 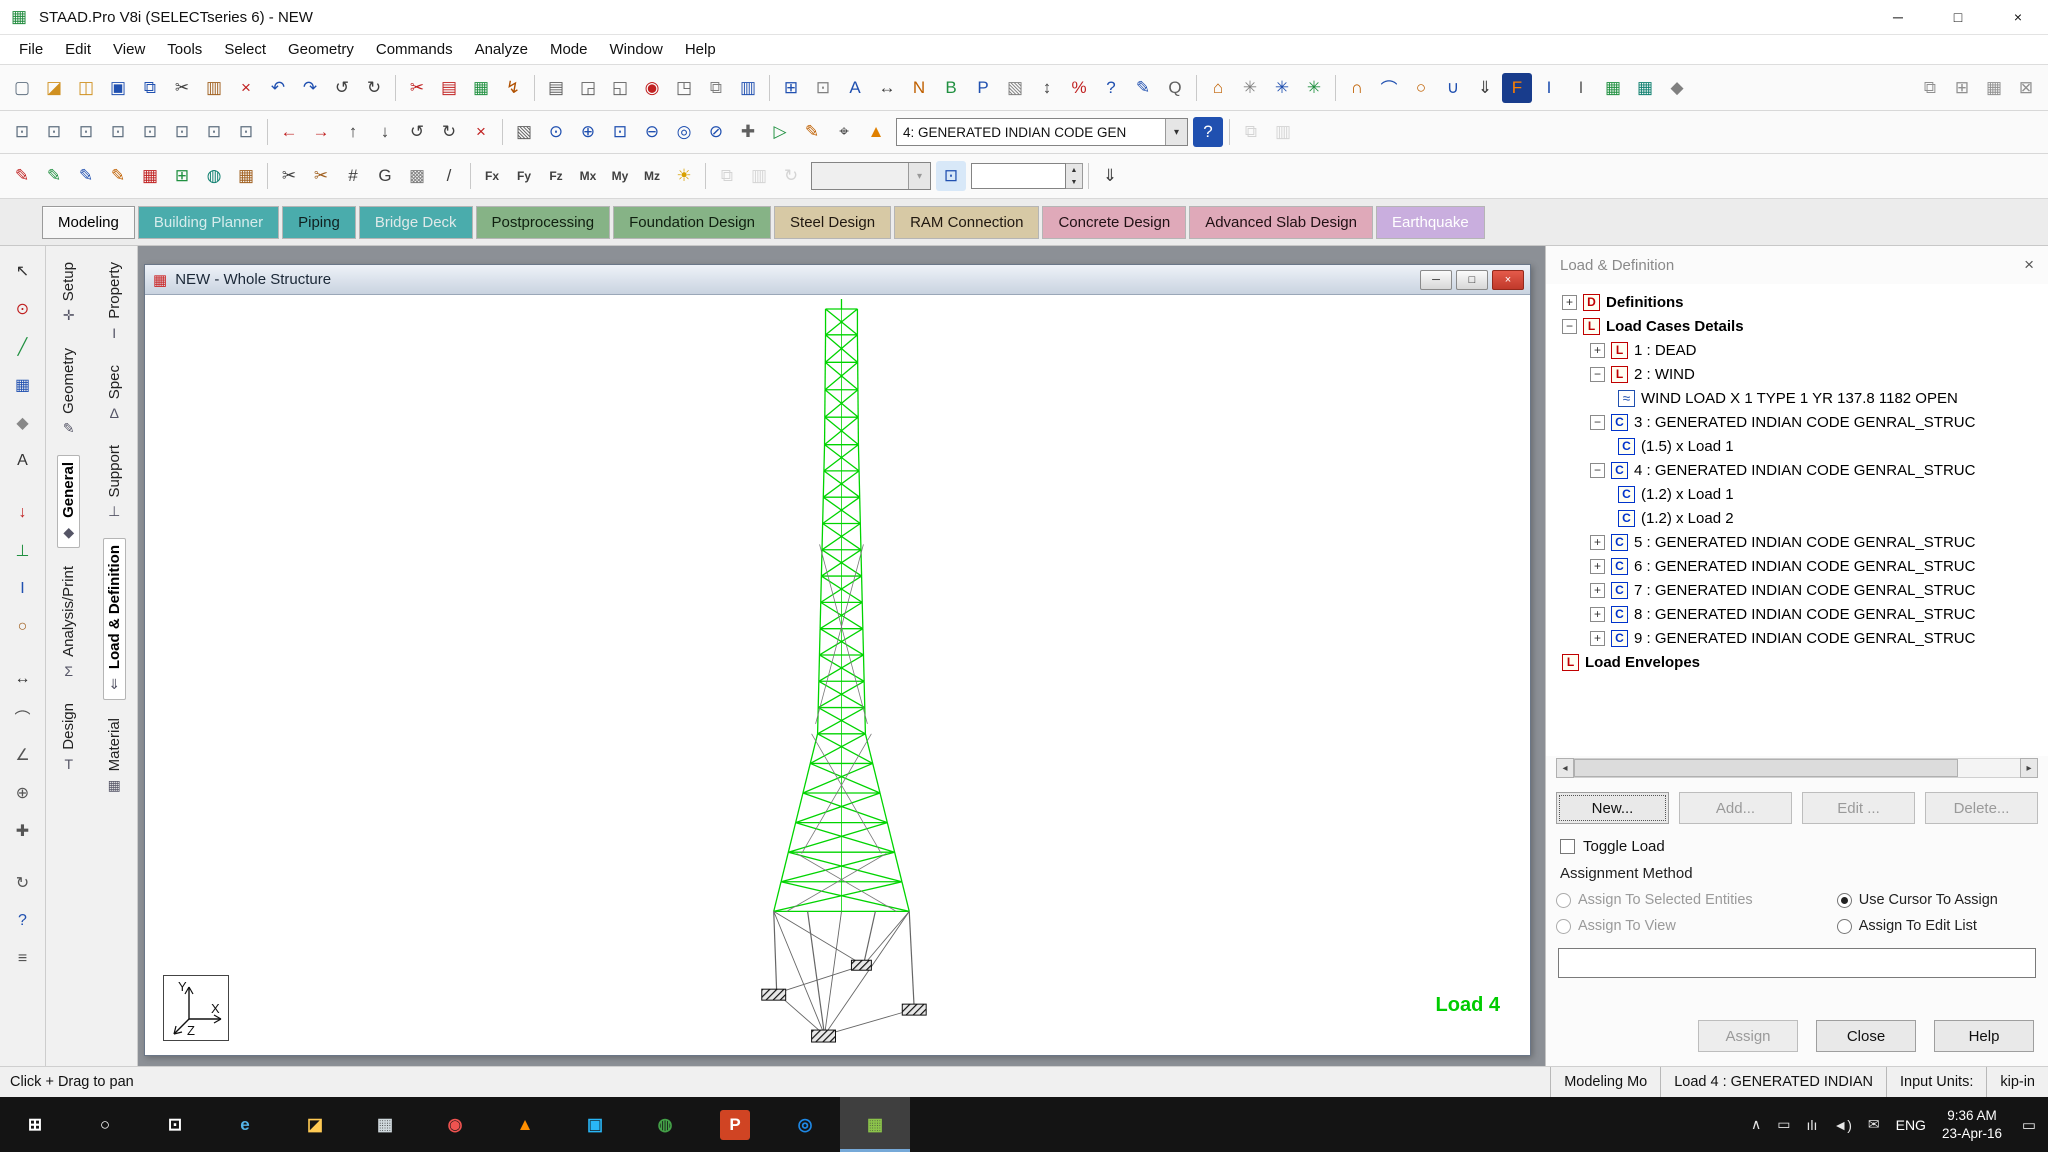 What do you see at coordinates (588, 176) in the screenshot?
I see `load-mx-icon: Mx` at bounding box center [588, 176].